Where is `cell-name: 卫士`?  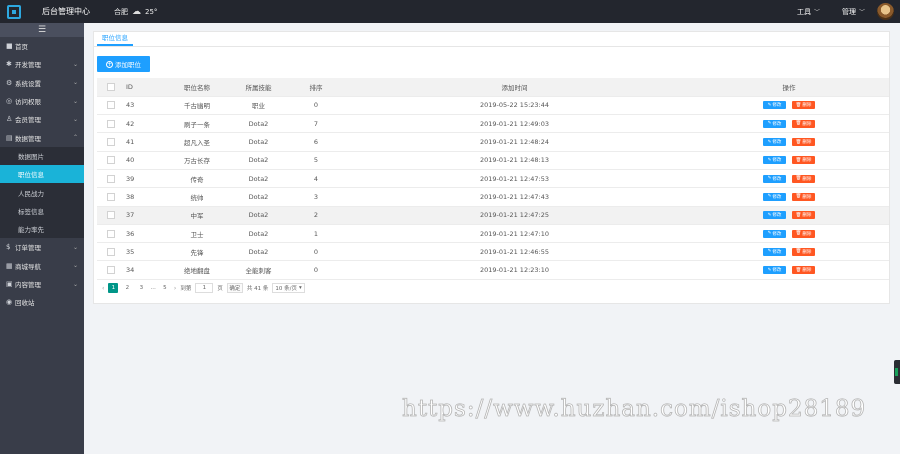
cell-name: 卫士 is located at coordinates (197, 234).